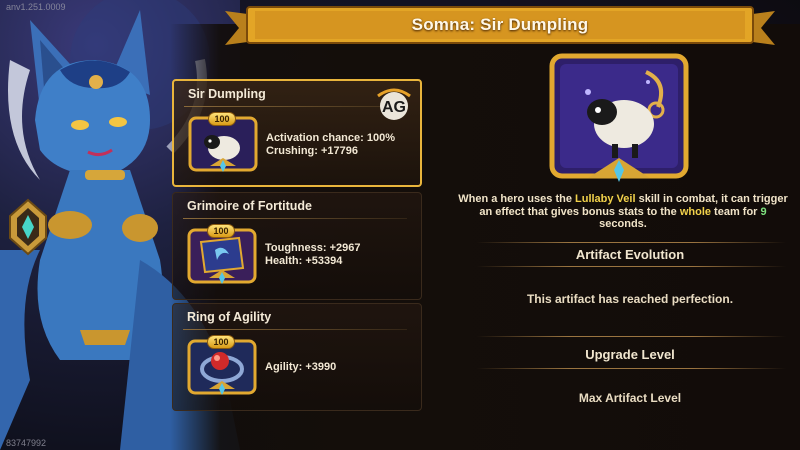 The image size is (800, 450). I want to click on upgrade-status: Max Artifact Level, so click(630, 398).